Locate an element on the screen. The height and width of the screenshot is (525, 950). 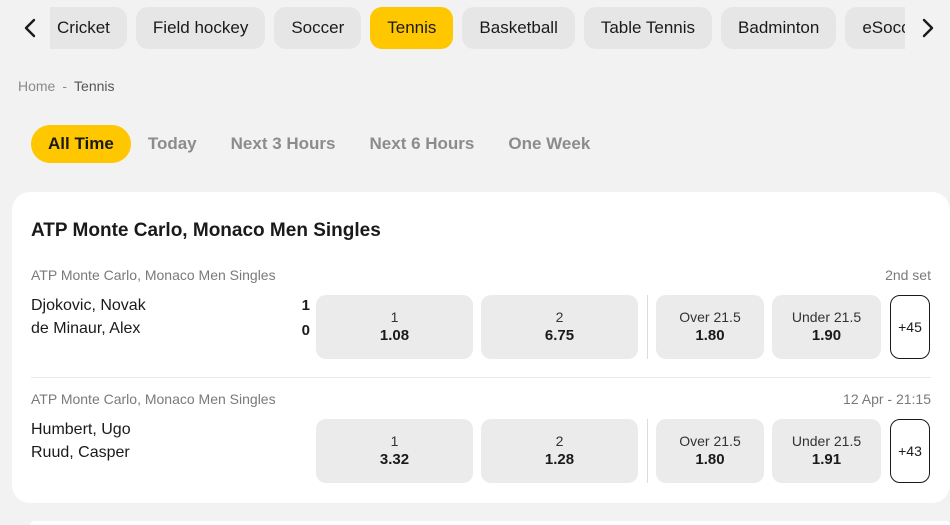
sport-tab-badminton: Badminton is located at coordinates (779, 28).